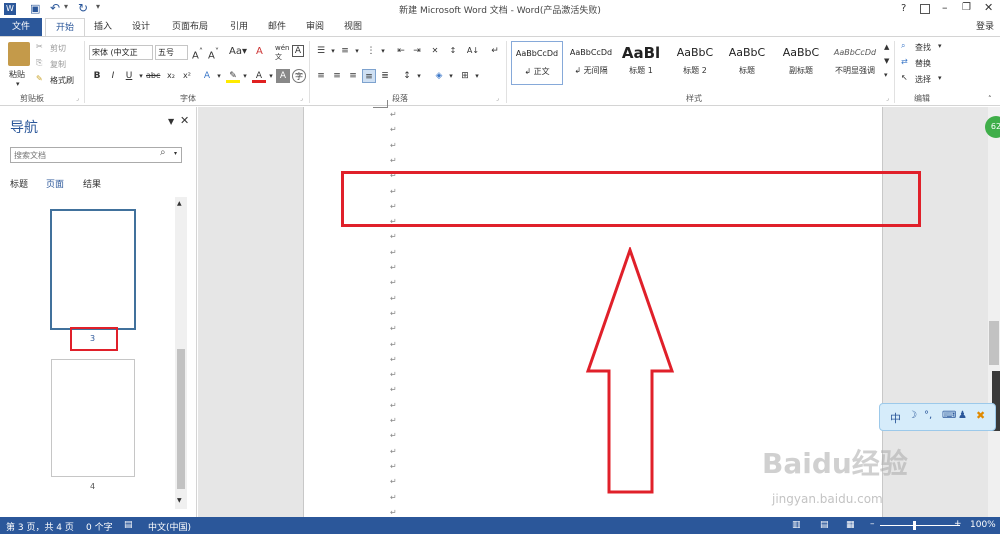 The width and height of the screenshot is (1000, 534). I want to click on paragraph-launcher-icon: ⌟, so click(497, 98).